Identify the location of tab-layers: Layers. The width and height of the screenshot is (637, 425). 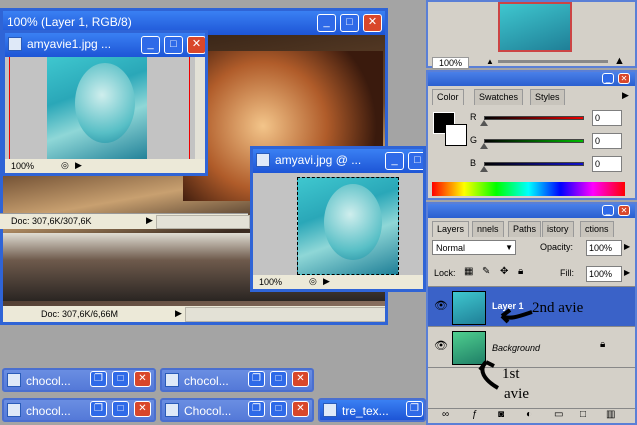
(451, 229).